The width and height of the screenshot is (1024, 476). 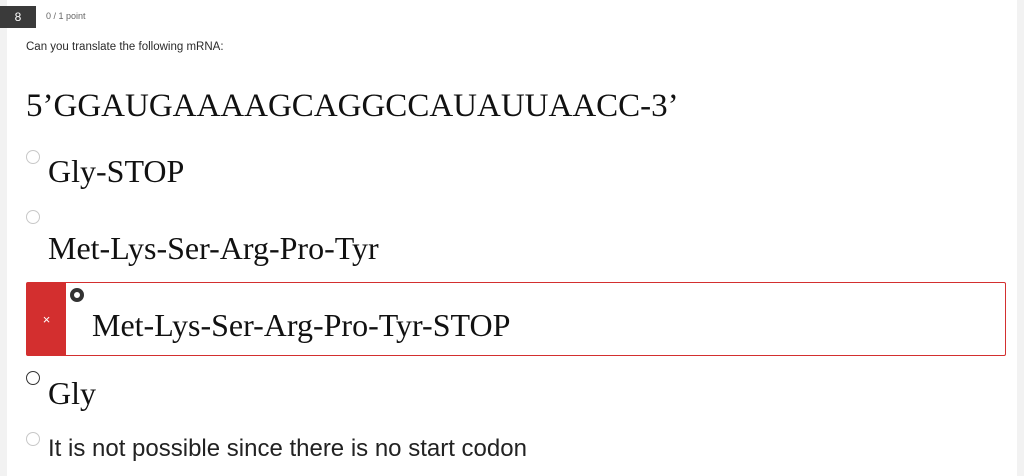 I want to click on option-label: Gly, so click(x=72, y=393).